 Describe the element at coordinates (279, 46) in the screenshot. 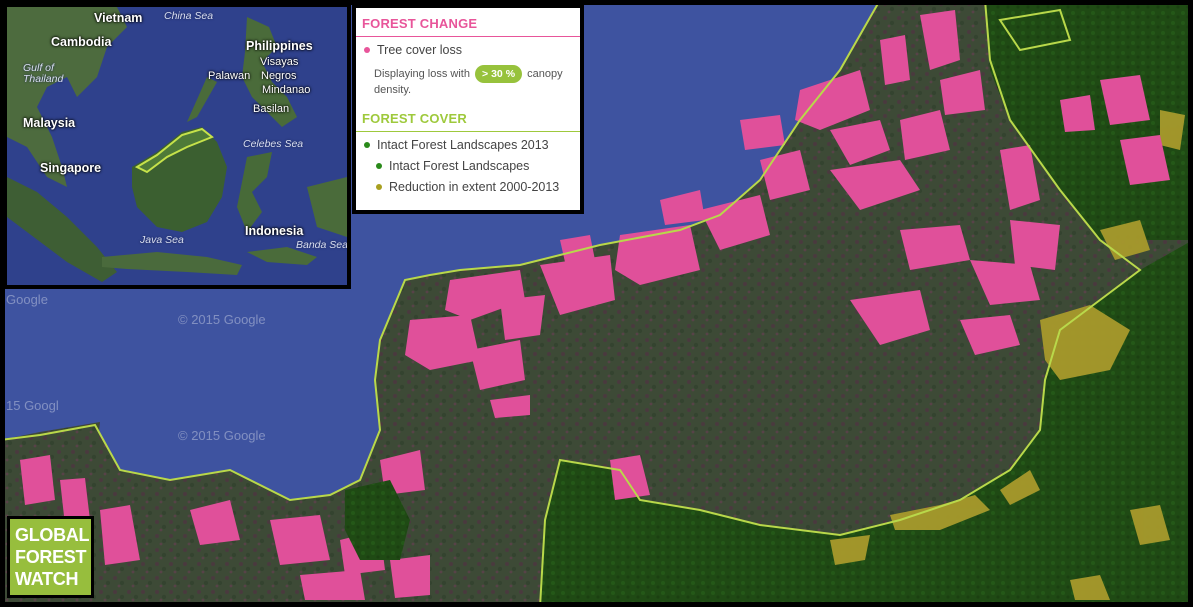

I see `label-philippines: Philippines` at that location.